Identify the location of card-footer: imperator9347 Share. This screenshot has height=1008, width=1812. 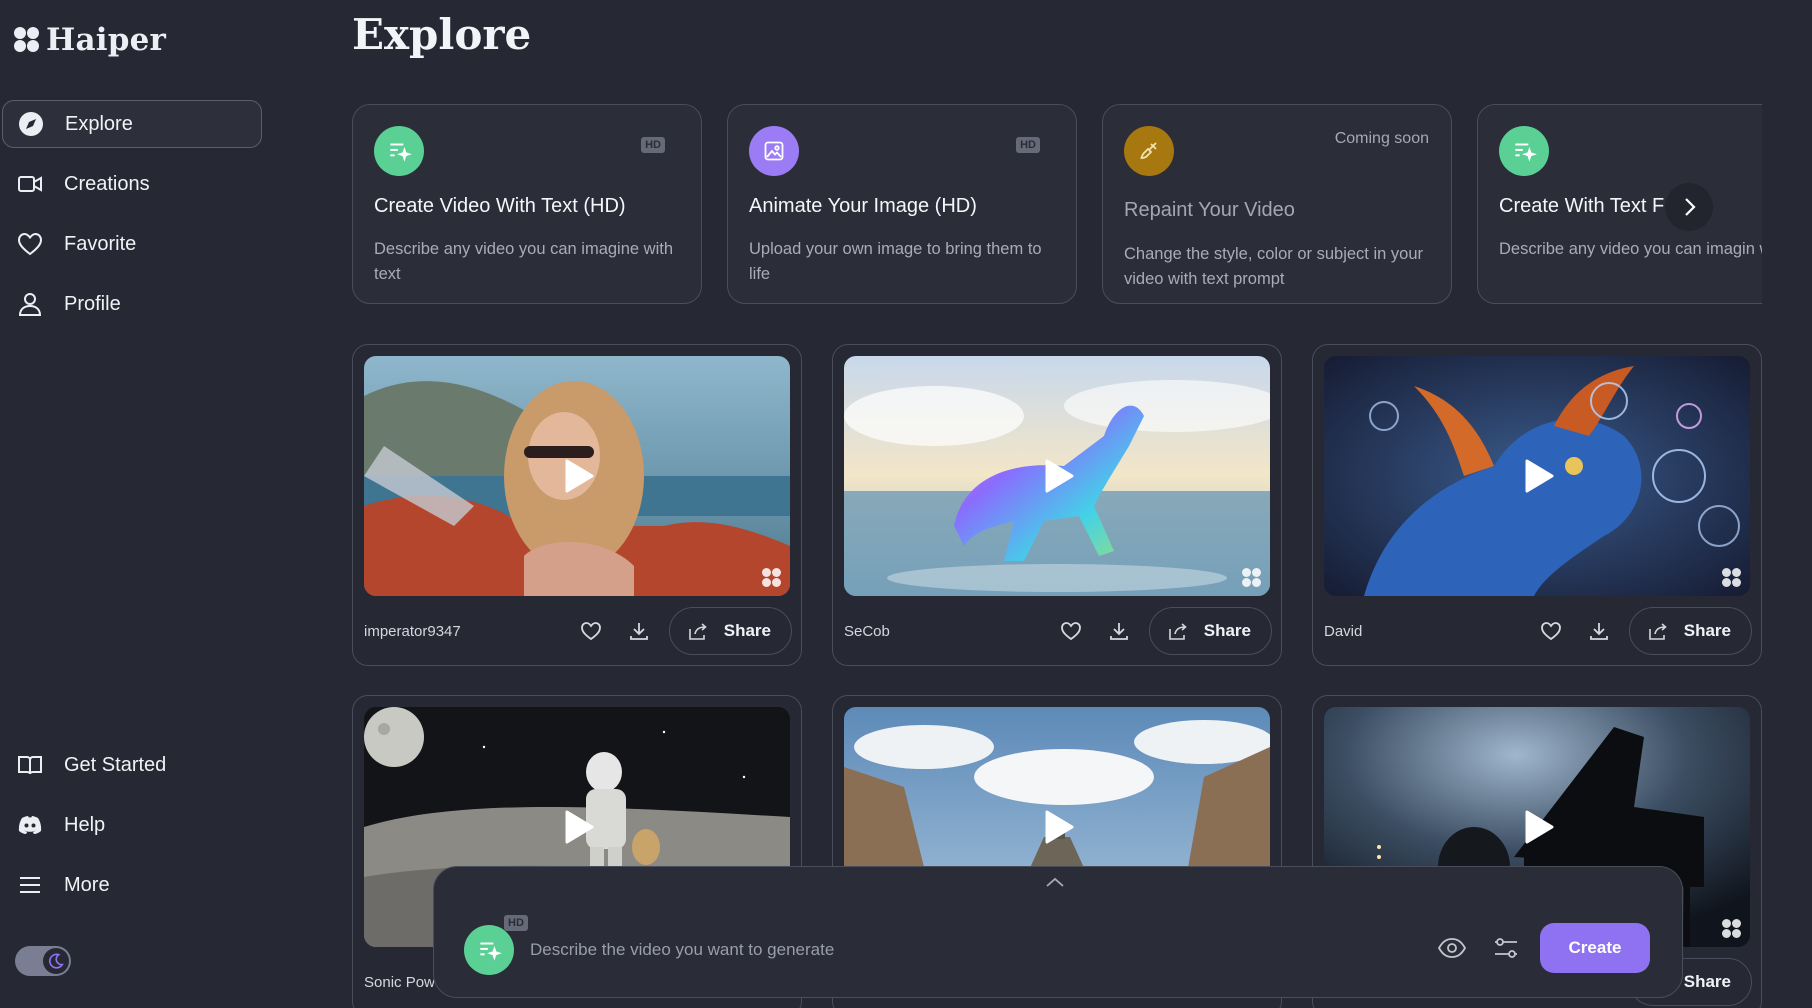
(578, 631).